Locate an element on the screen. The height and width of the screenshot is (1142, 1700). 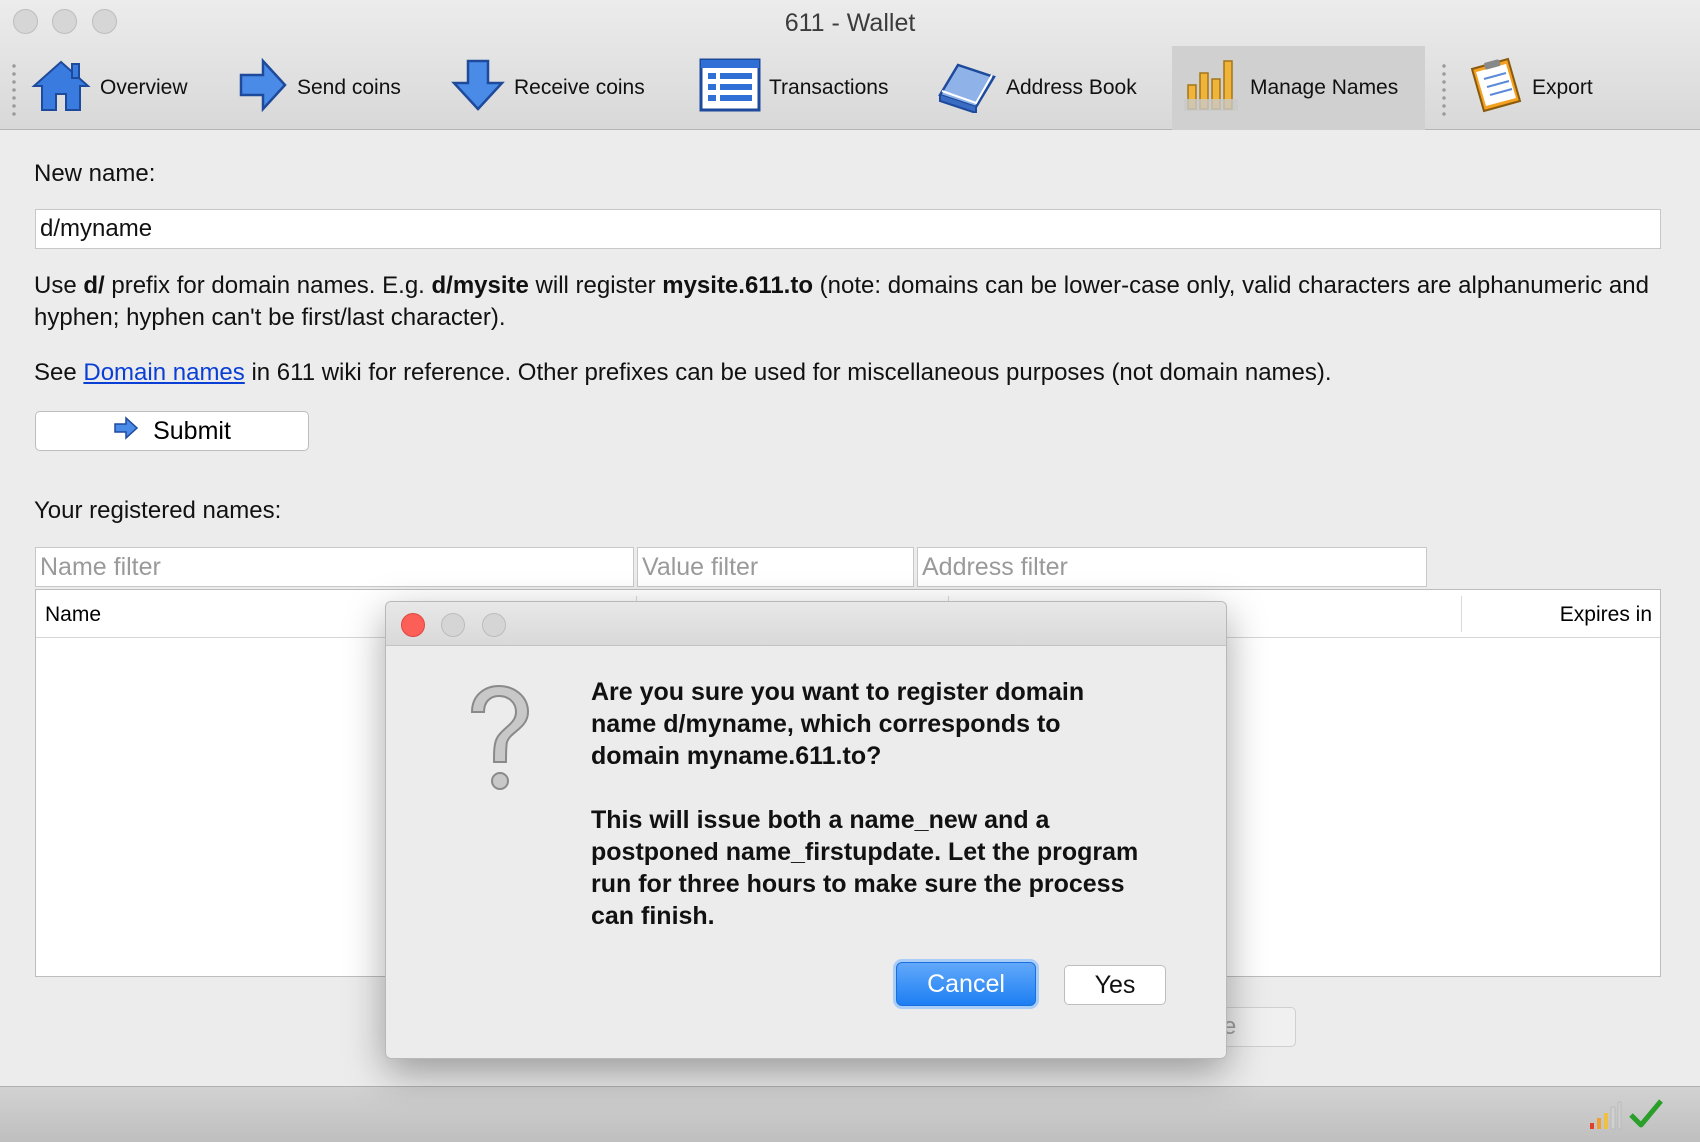
column-header-expires: Expires in is located at coordinates (1606, 615).